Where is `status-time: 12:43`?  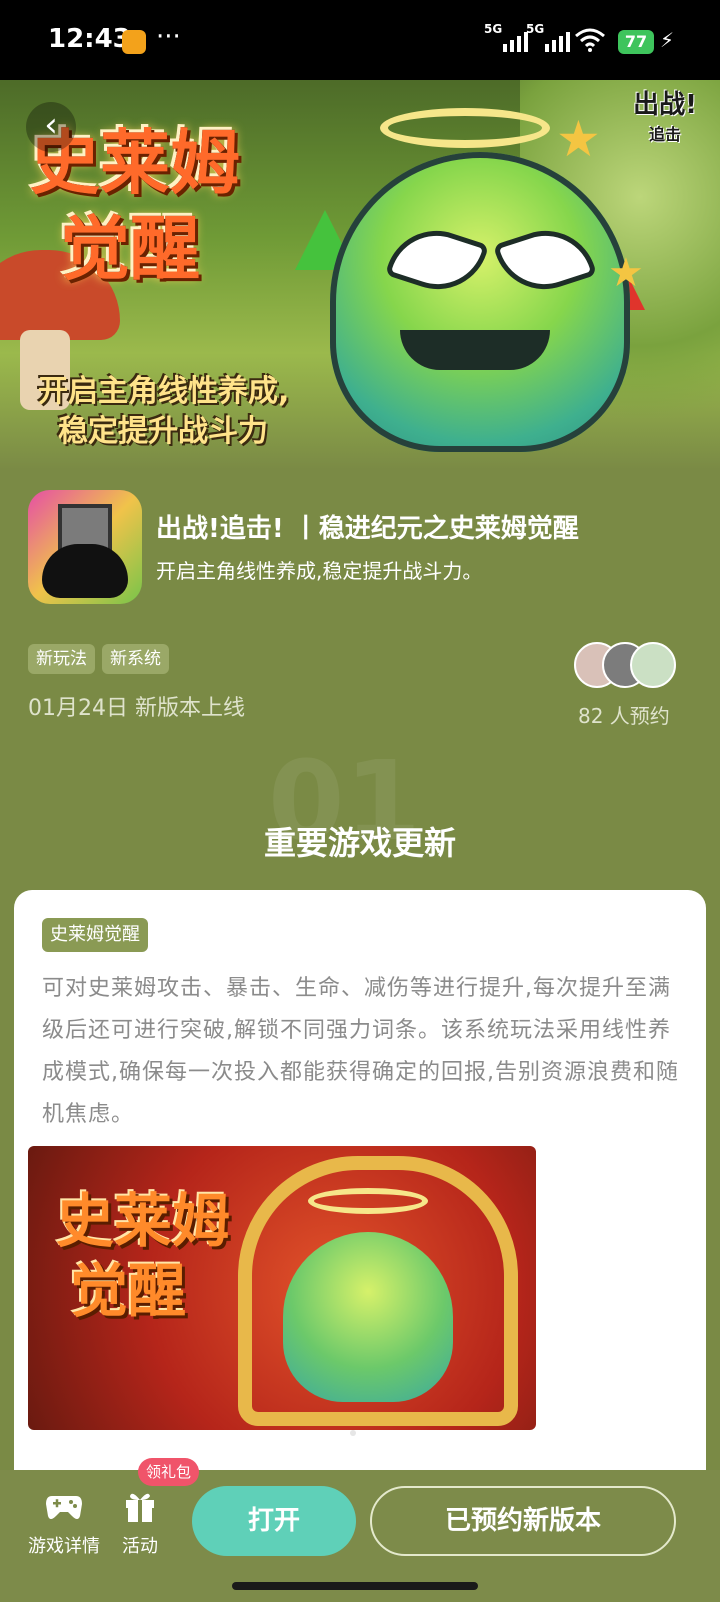
status-time: 12:43 is located at coordinates (89, 39).